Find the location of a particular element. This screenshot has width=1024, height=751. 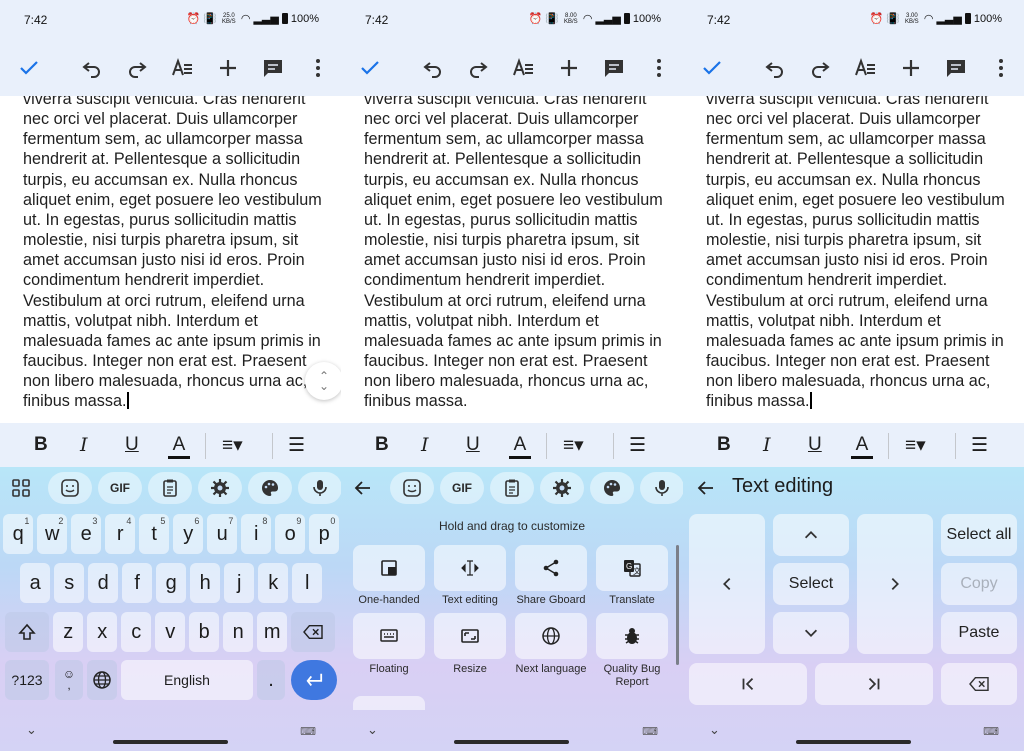

key-2-4: b is located at coordinates (204, 632).